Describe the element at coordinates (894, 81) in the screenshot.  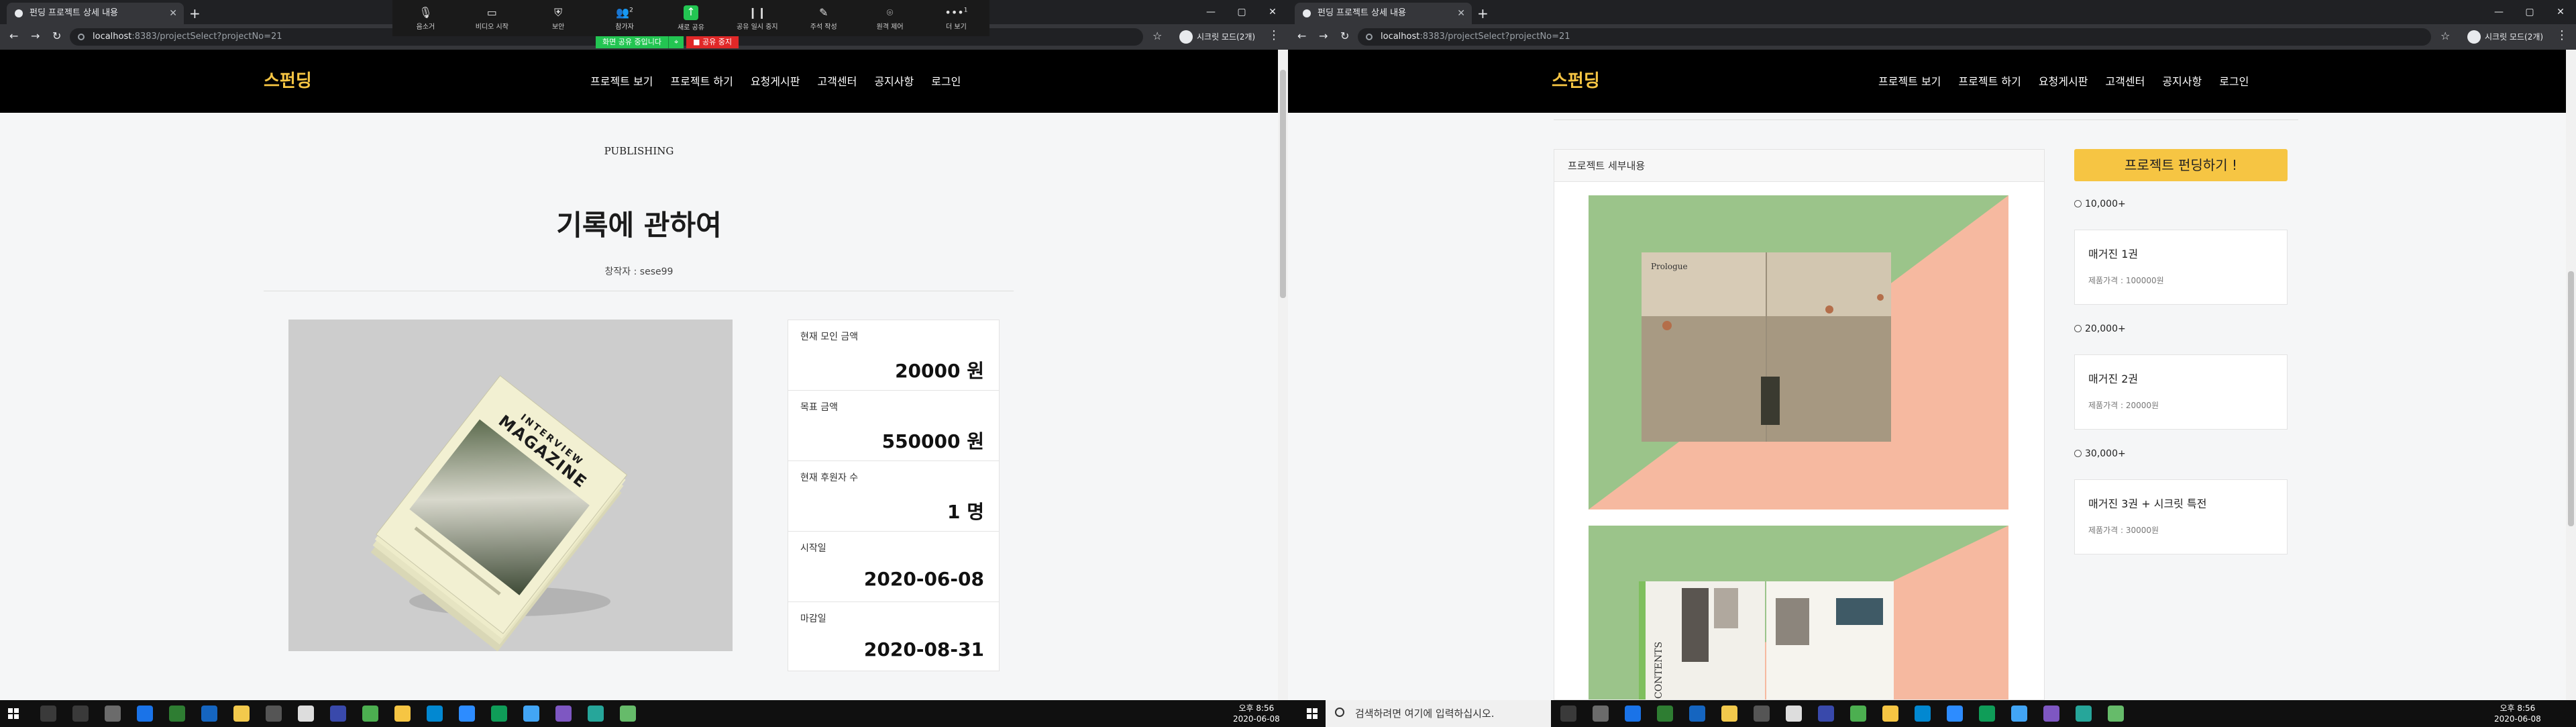
I see `nav-item-notice: 공지사항` at that location.